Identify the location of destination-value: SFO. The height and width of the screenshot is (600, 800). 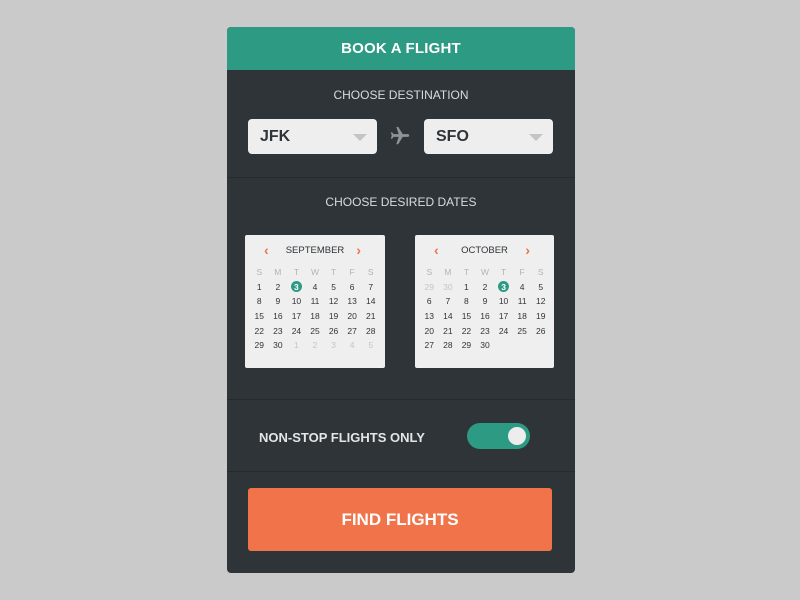
(452, 136).